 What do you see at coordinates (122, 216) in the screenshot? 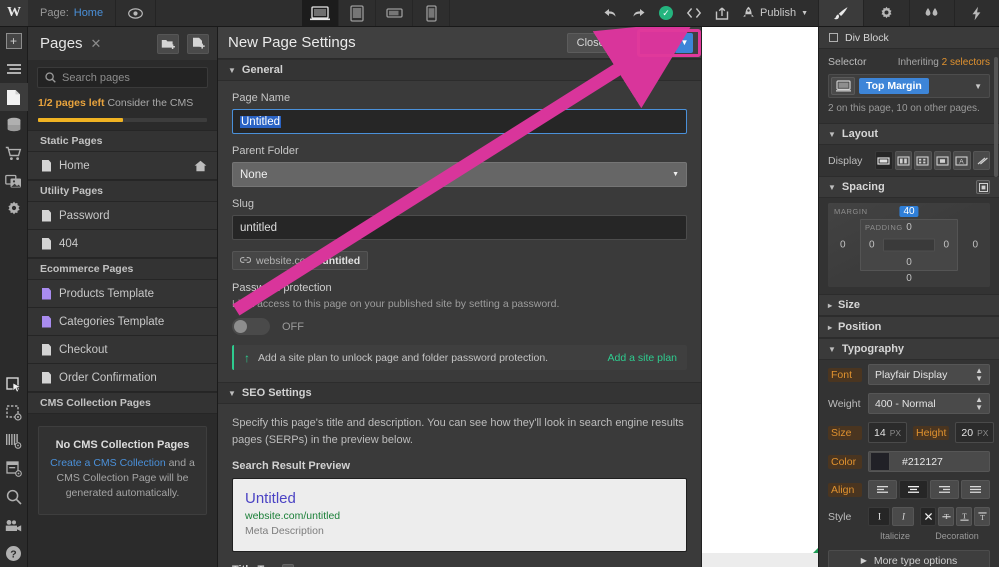
I see `page-item-password: Password` at bounding box center [122, 216].